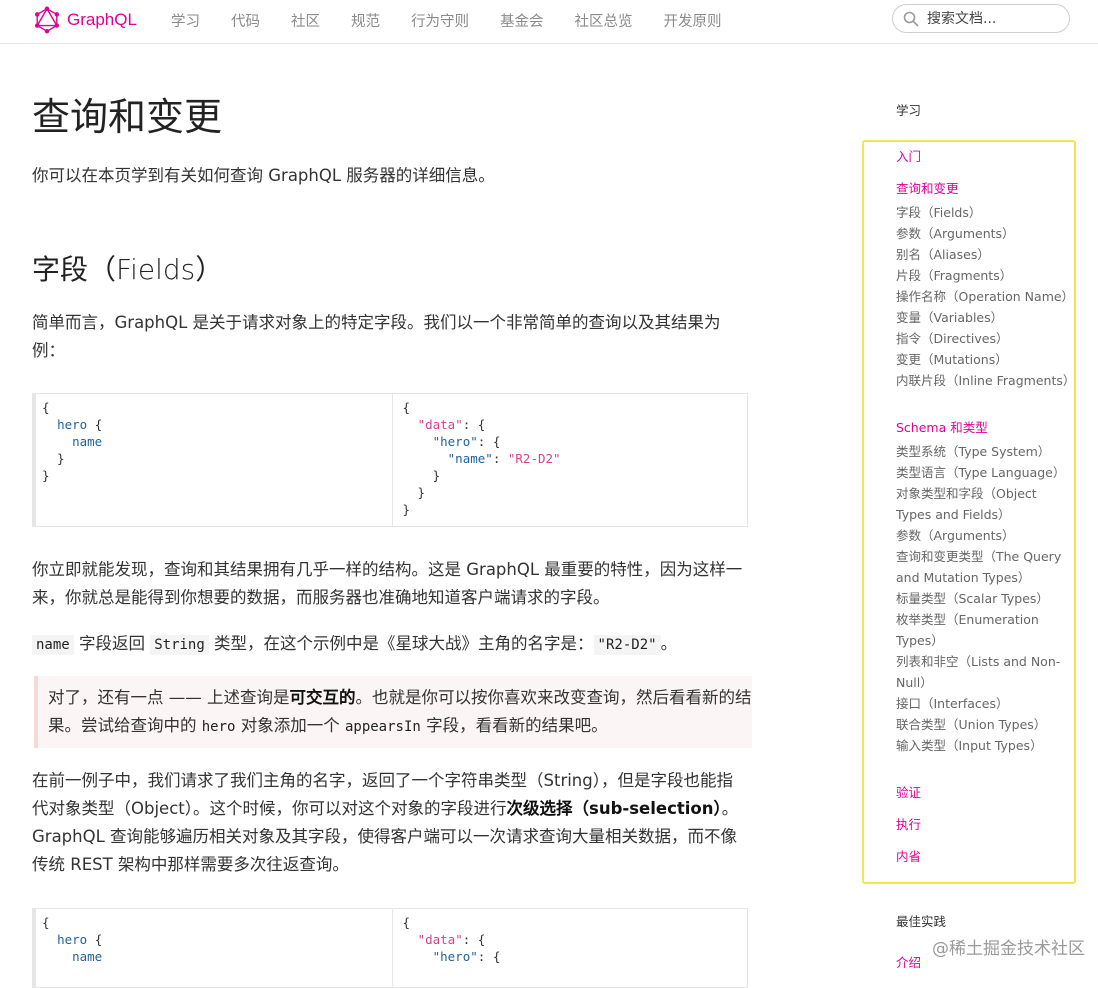  I want to click on inline-code: hero, so click(218, 727).